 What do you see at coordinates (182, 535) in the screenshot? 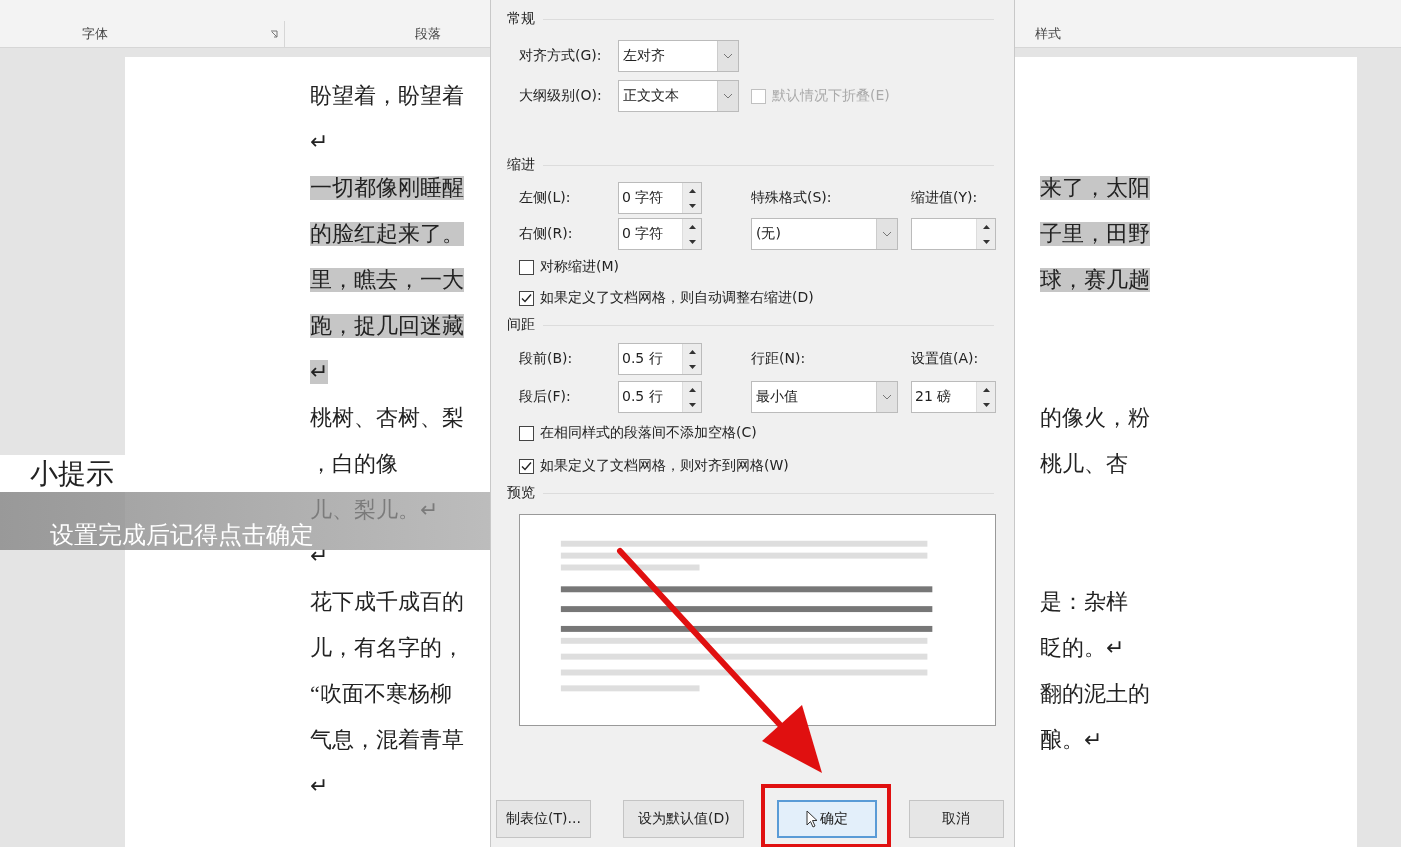
I see `tip-text: 设置完成后记得点击确定` at bounding box center [182, 535].